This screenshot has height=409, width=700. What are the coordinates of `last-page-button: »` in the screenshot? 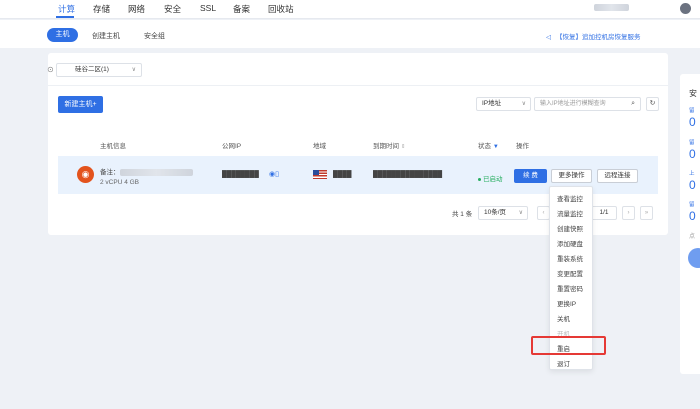 It's located at (646, 213).